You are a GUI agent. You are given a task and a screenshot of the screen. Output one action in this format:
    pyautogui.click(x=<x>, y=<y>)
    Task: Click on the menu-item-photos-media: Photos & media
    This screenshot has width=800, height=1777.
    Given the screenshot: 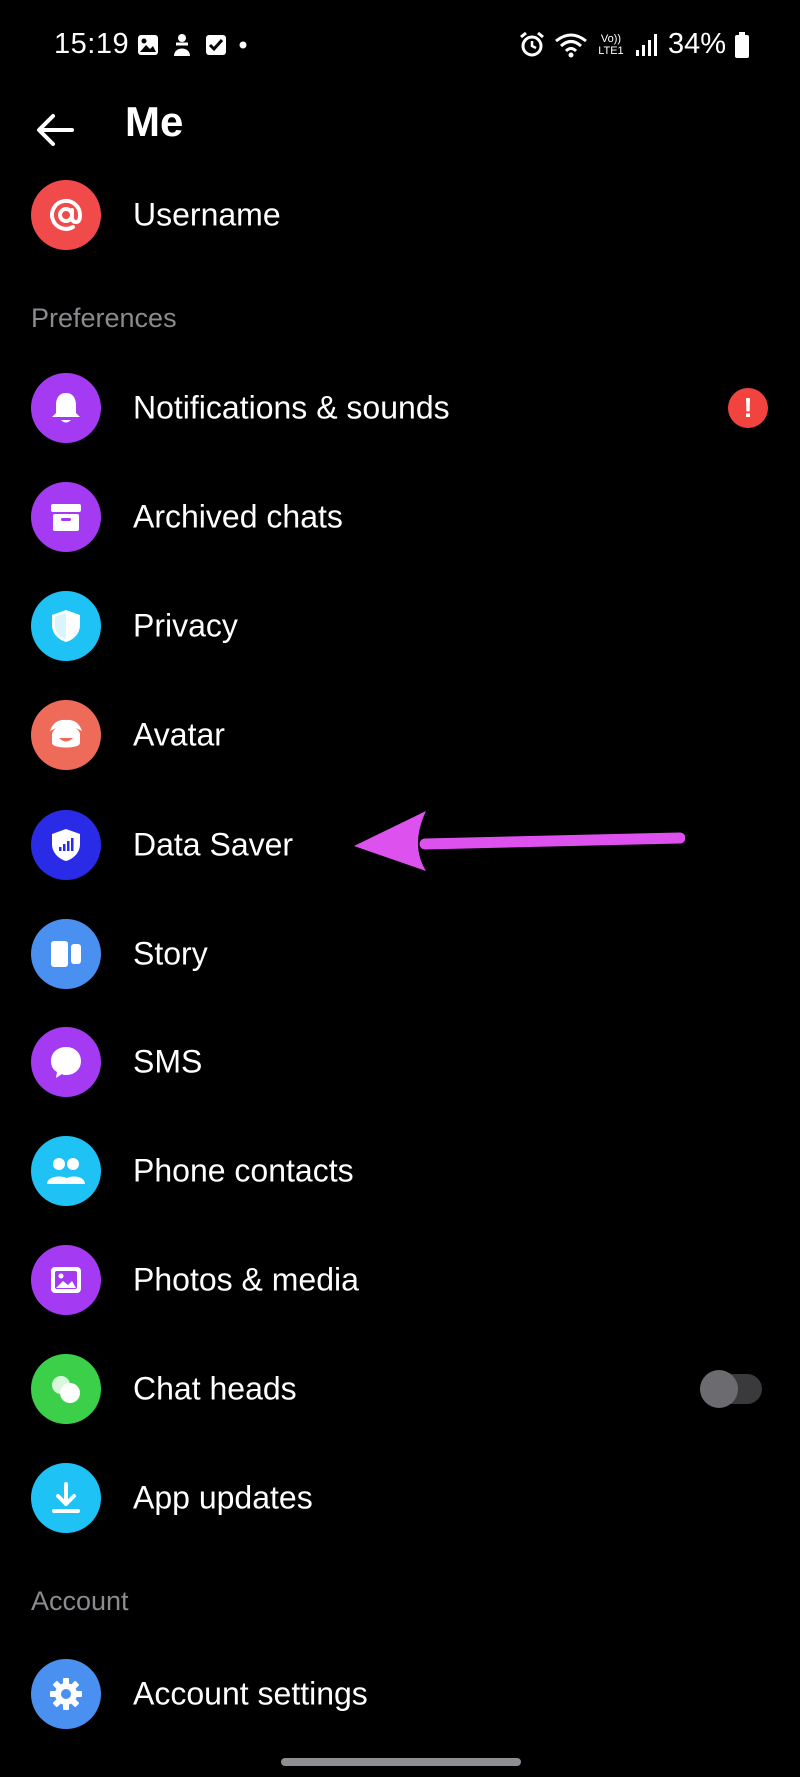 What is the action you would take?
    pyautogui.click(x=400, y=1280)
    